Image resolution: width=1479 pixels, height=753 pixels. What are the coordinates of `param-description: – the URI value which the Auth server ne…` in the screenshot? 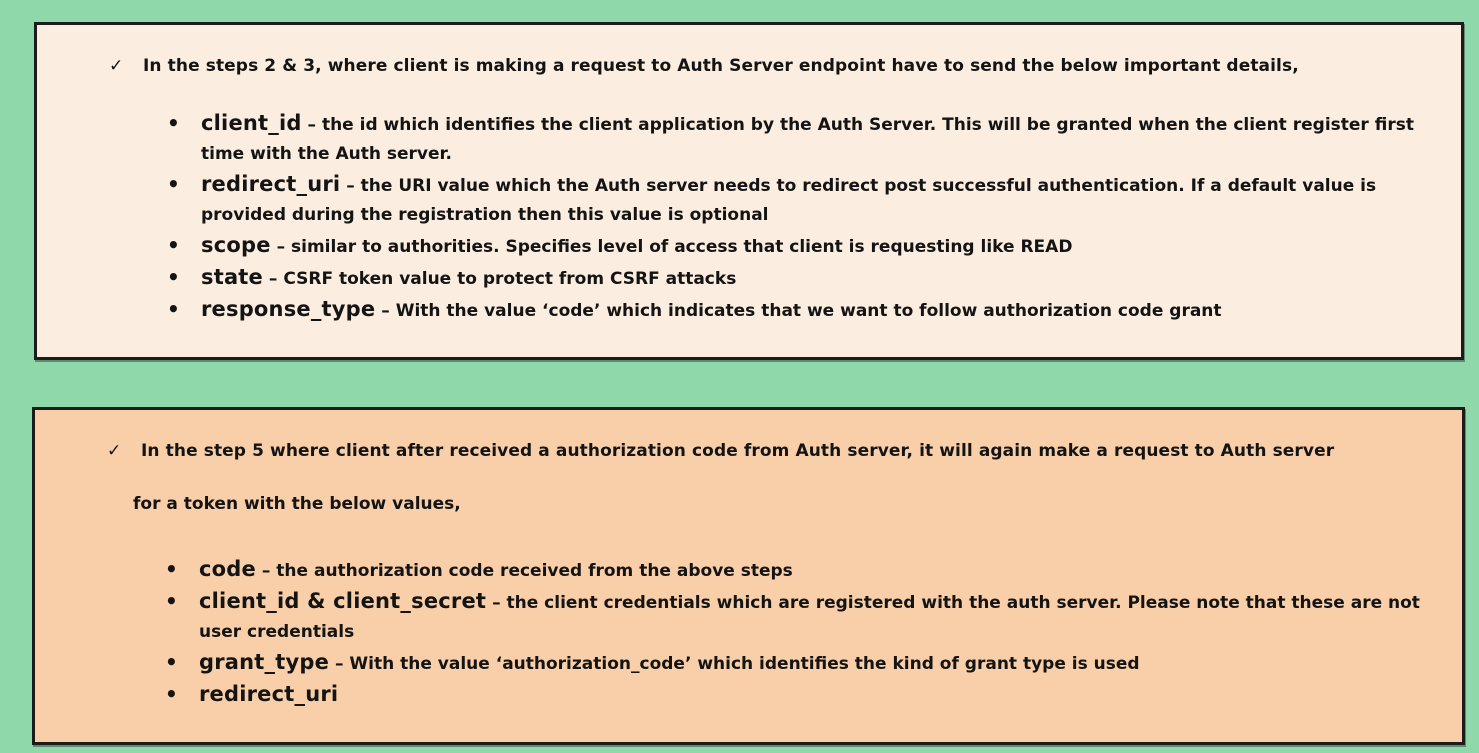 It's located at (789, 200).